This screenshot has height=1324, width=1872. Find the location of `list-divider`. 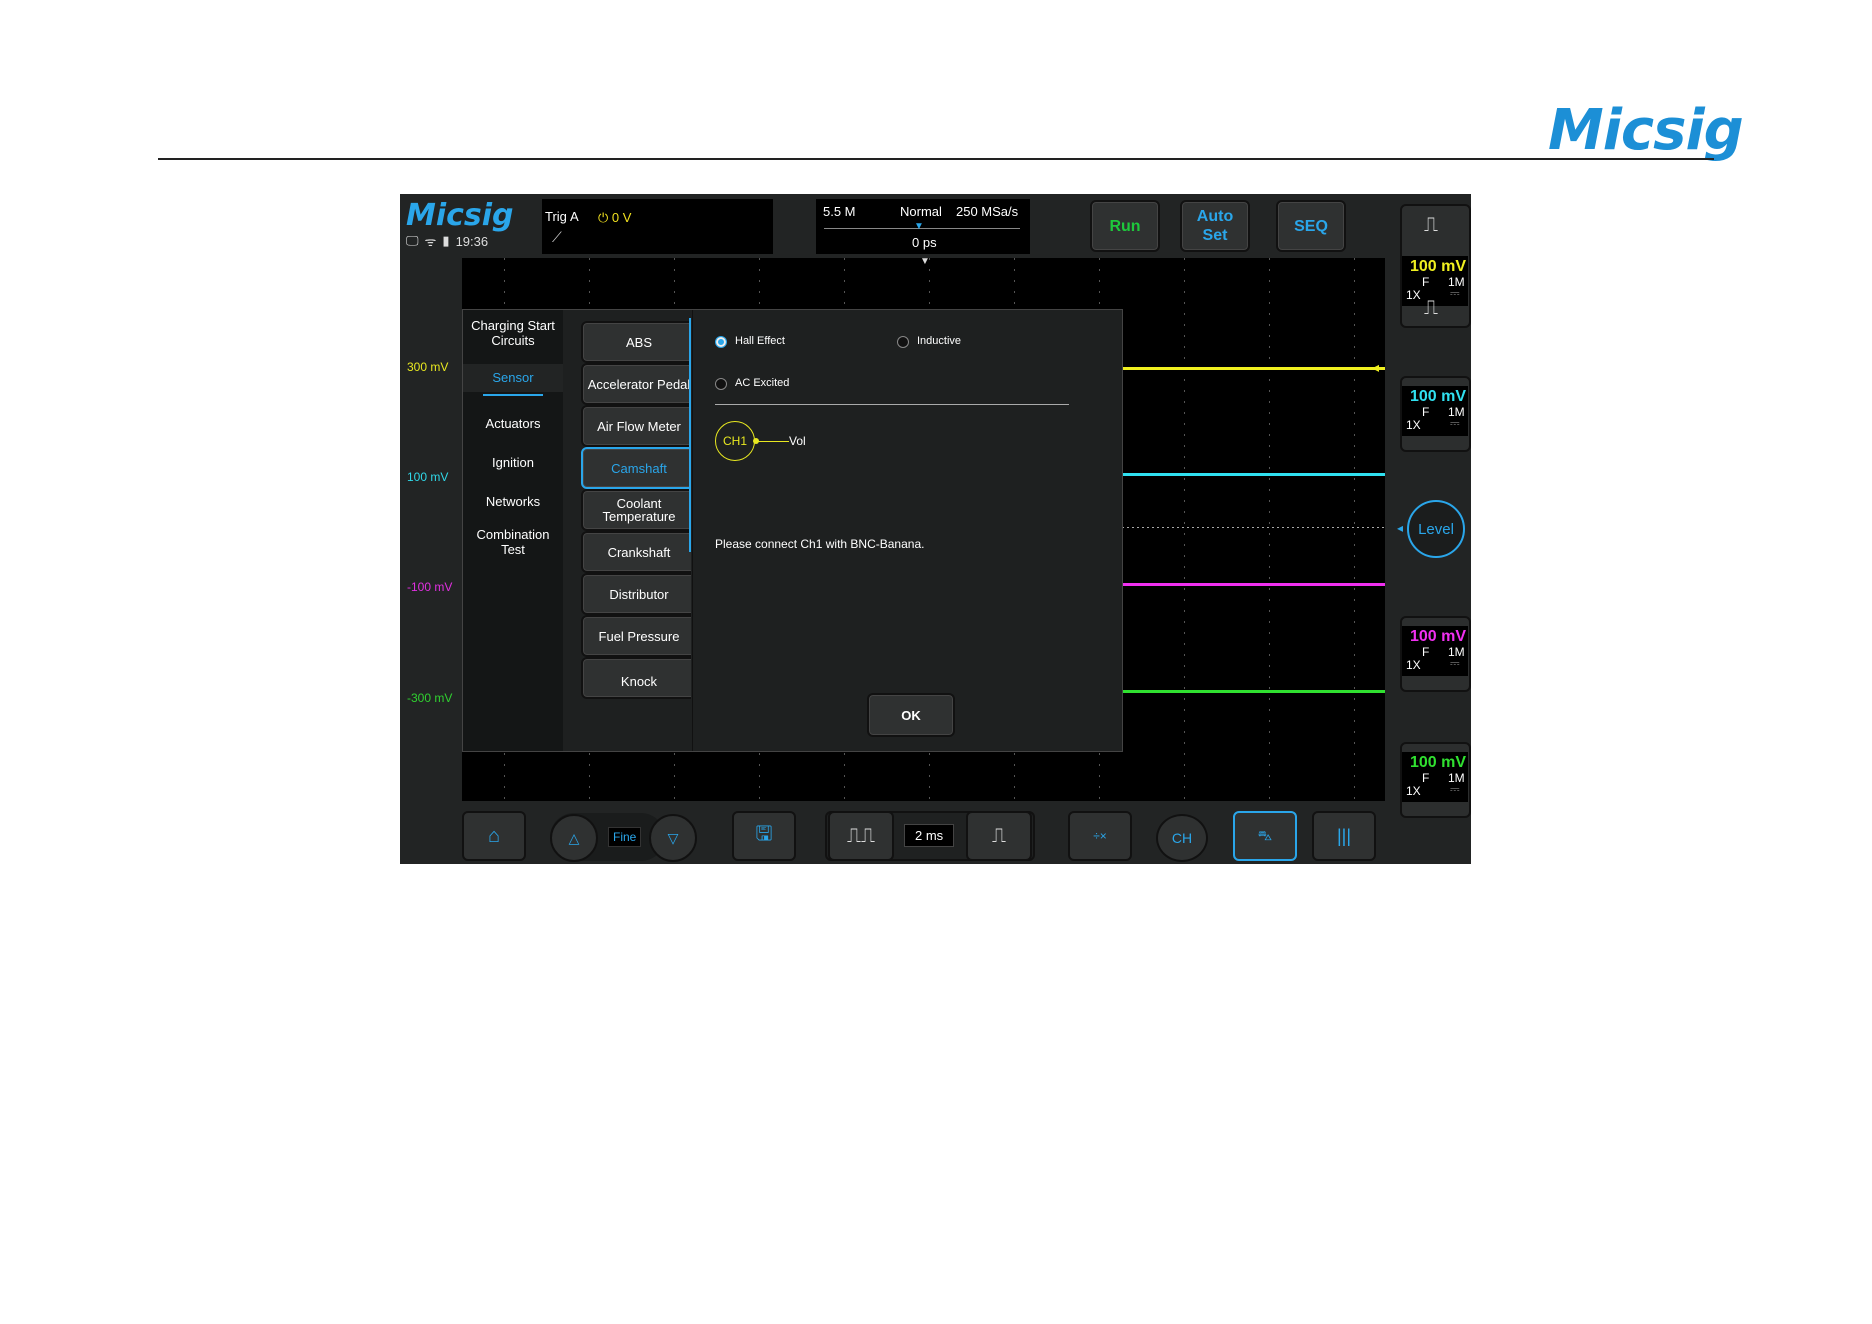

list-divider is located at coordinates (692, 530).